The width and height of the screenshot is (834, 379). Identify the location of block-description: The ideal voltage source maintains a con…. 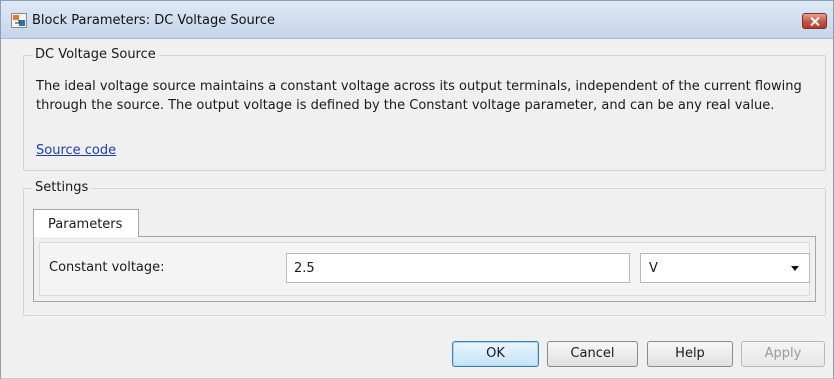
(419, 96).